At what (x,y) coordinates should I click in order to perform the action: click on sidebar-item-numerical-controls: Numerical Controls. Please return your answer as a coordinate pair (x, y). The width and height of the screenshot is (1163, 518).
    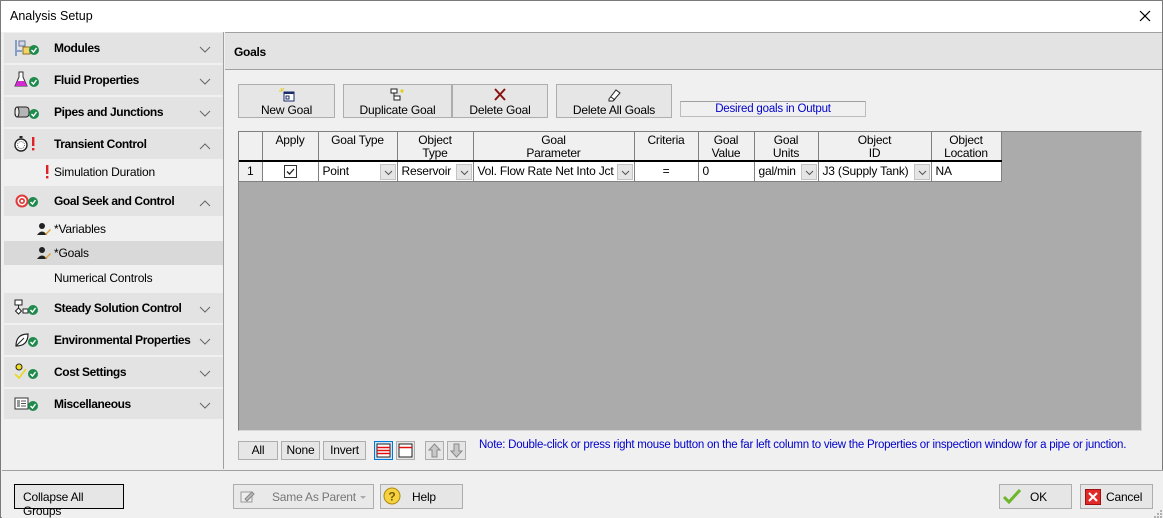
    Looking at the image, I should click on (113, 278).